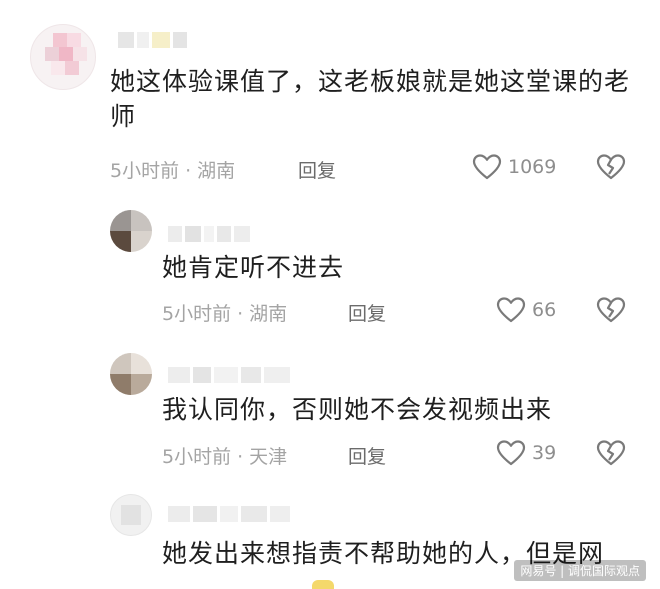 The image size is (660, 589). Describe the element at coordinates (580, 570) in the screenshot. I see `watermark: 网易号 | 调侃国际观点` at that location.